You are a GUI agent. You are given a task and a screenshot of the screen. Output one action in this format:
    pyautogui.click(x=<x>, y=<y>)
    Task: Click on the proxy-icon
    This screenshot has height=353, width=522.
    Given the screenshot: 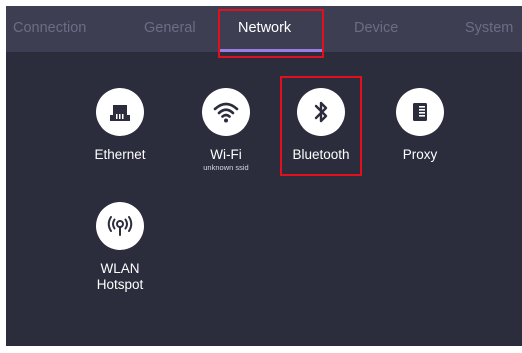 What is the action you would take?
    pyautogui.click(x=420, y=112)
    